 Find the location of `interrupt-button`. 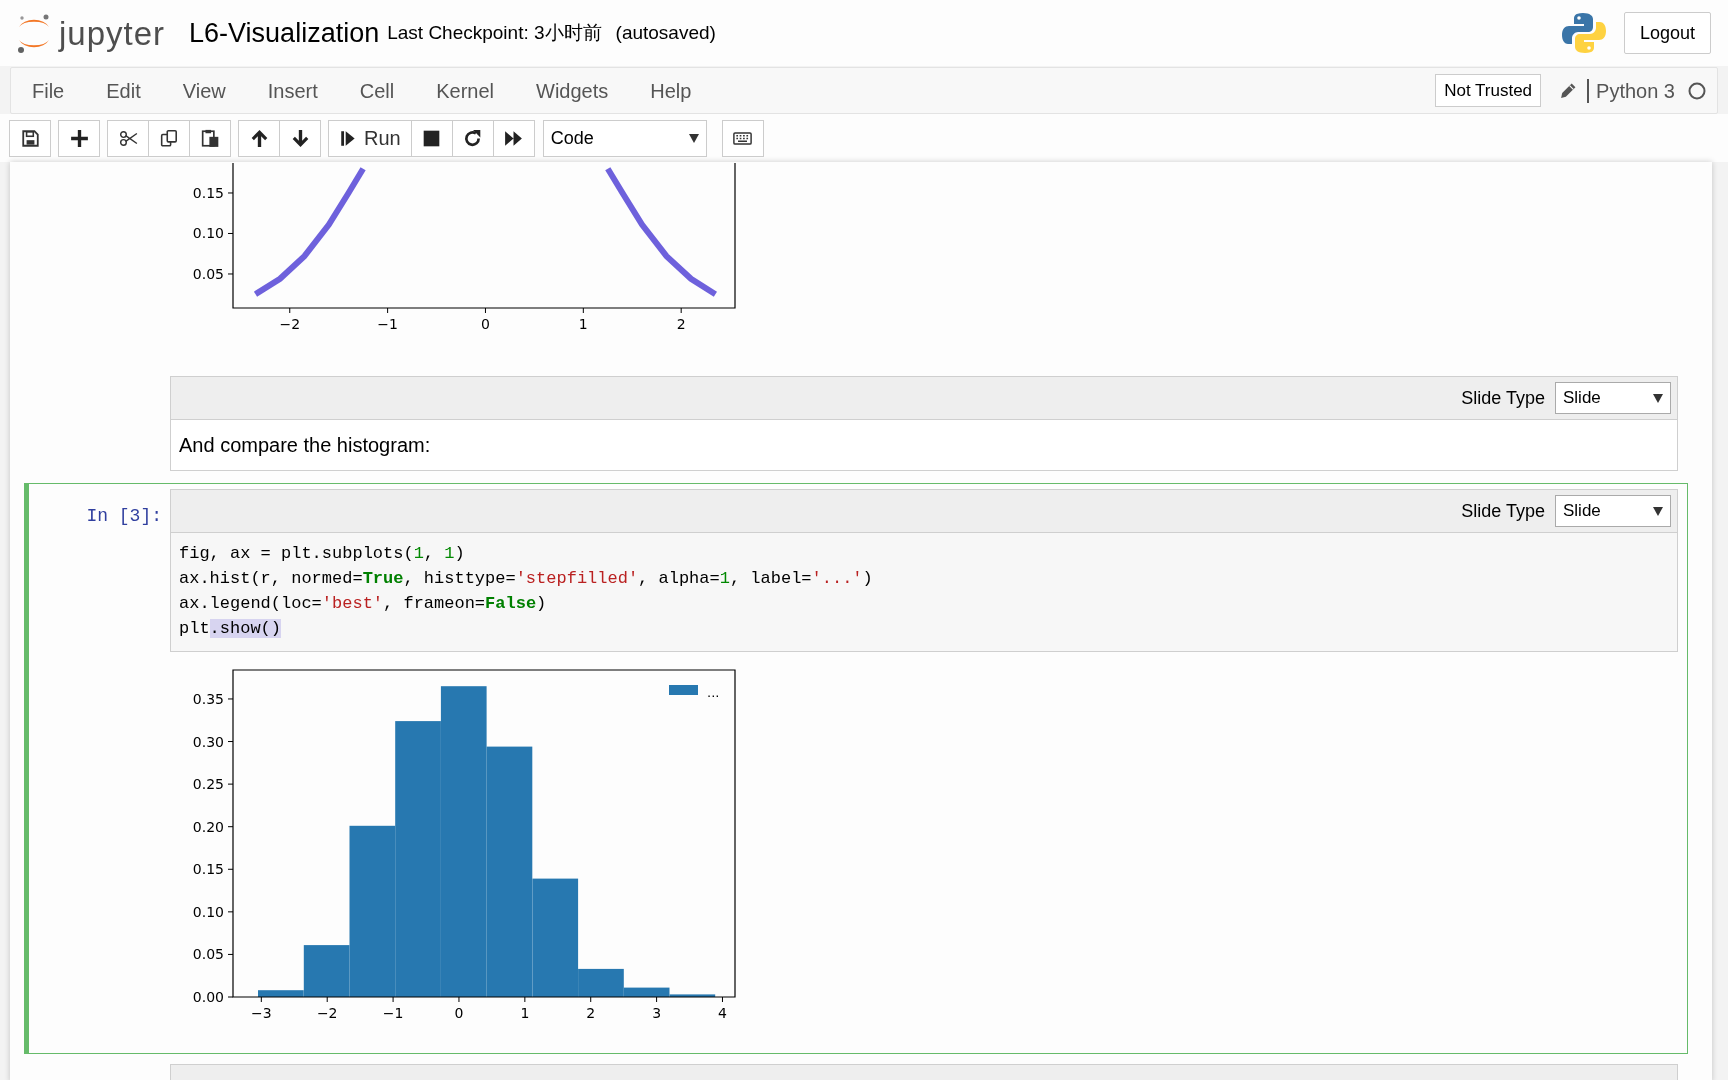

interrupt-button is located at coordinates (431, 138).